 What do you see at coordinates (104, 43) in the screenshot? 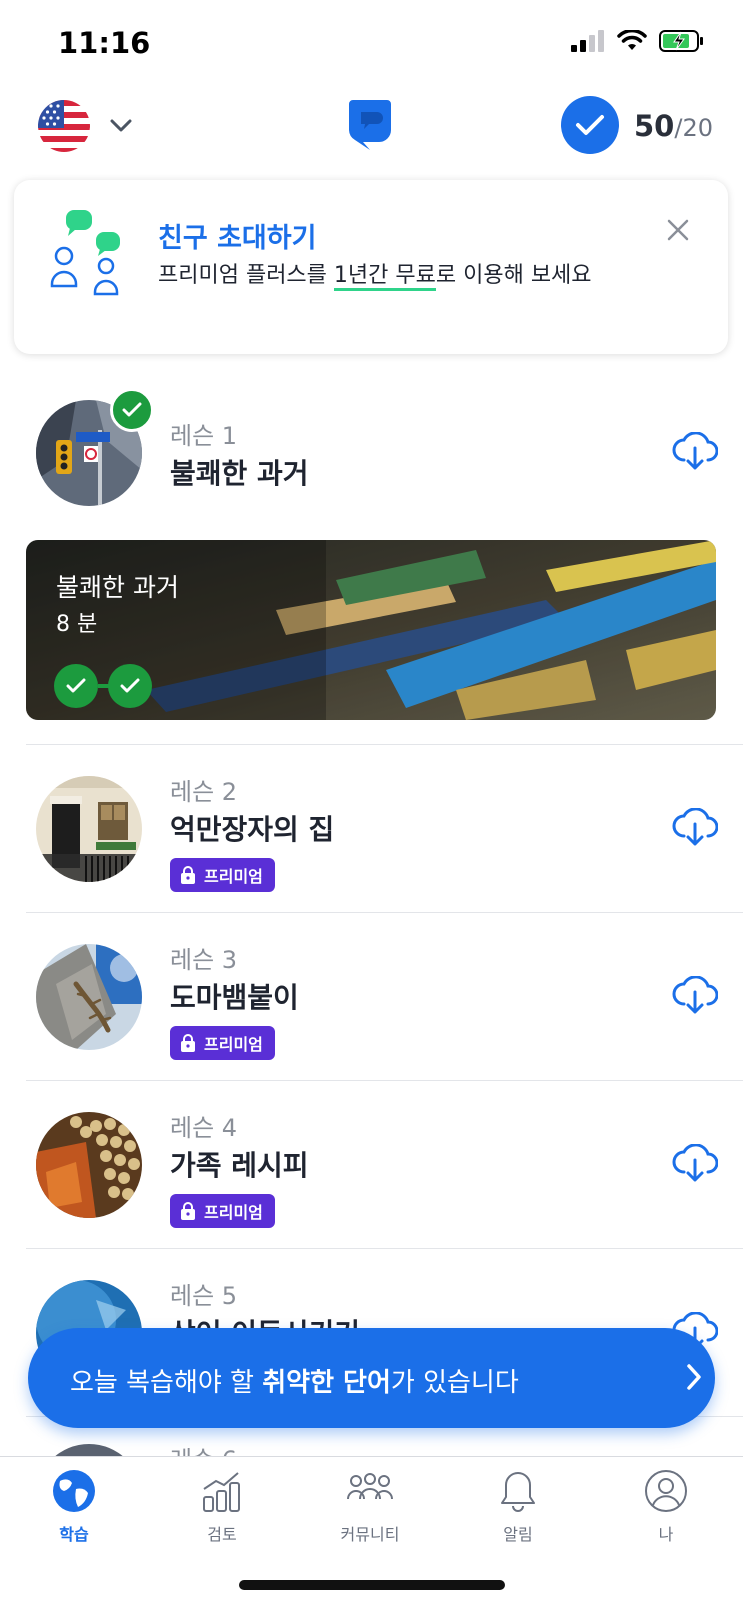
I see `status-time: 11:16` at bounding box center [104, 43].